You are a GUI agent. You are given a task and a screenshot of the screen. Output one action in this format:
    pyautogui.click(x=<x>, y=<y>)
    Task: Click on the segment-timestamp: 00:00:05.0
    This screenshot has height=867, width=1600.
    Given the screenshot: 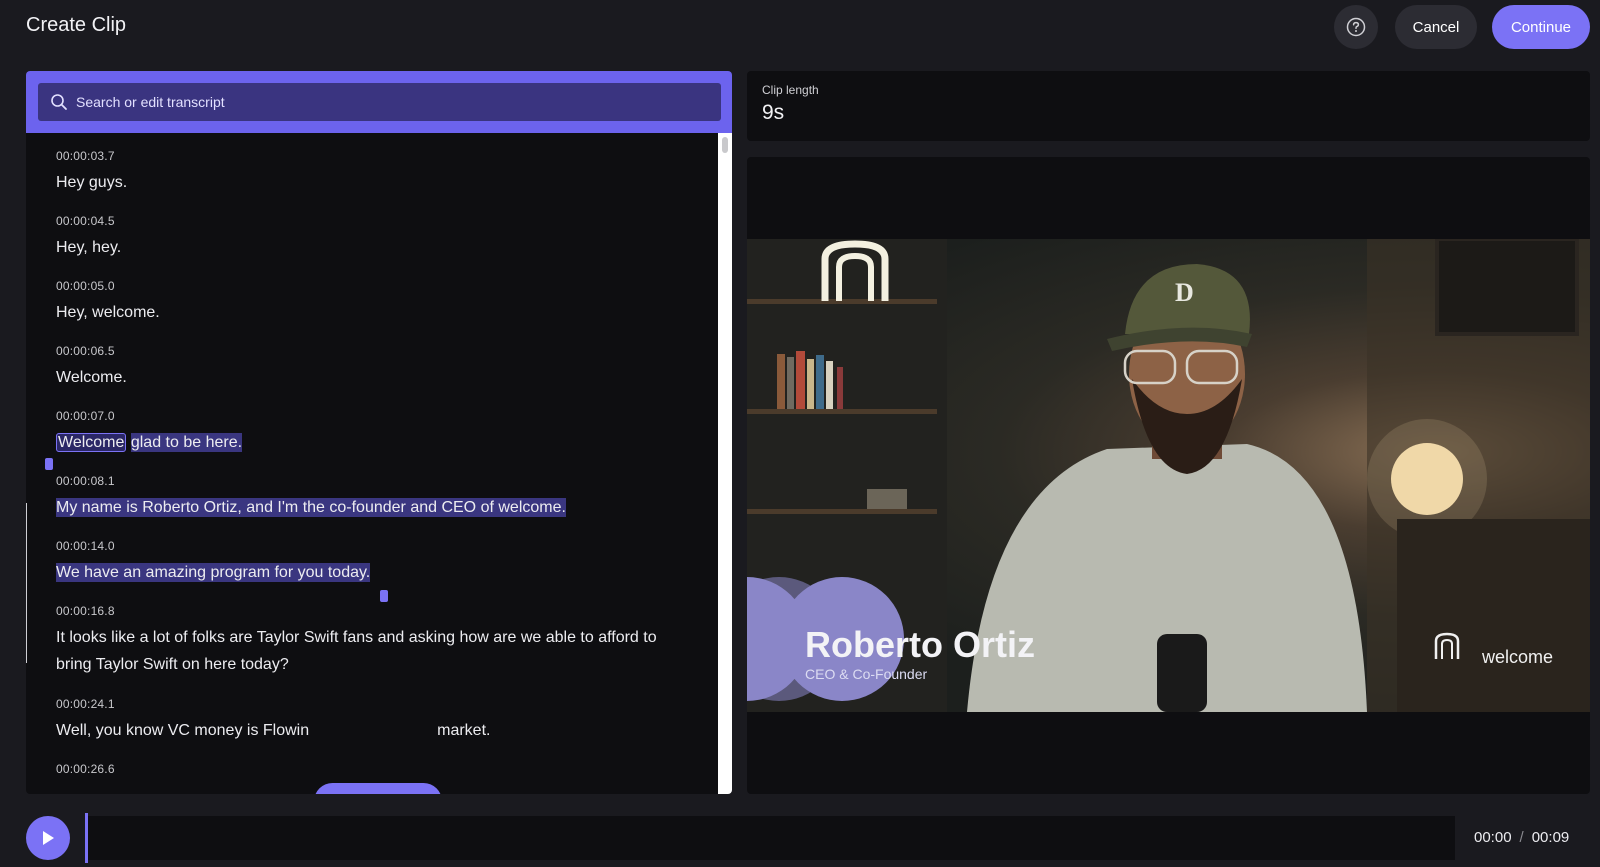 What is the action you would take?
    pyautogui.click(x=85, y=286)
    